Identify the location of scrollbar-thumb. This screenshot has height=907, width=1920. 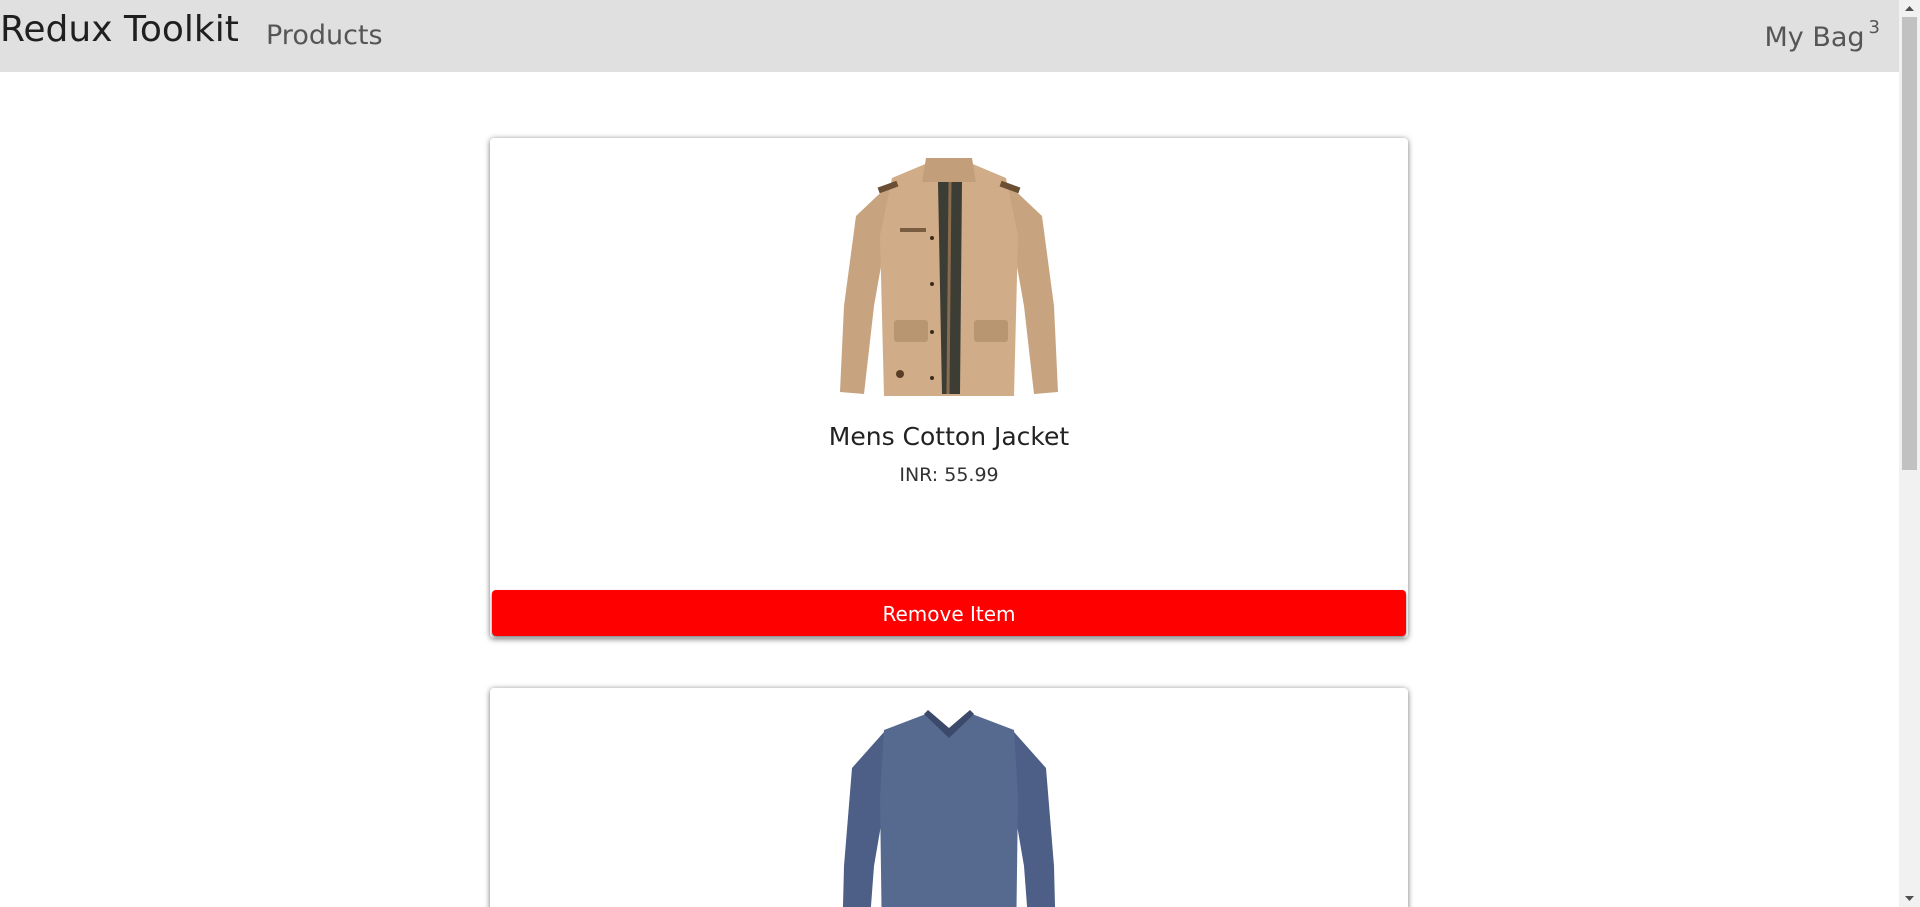
(1909, 243).